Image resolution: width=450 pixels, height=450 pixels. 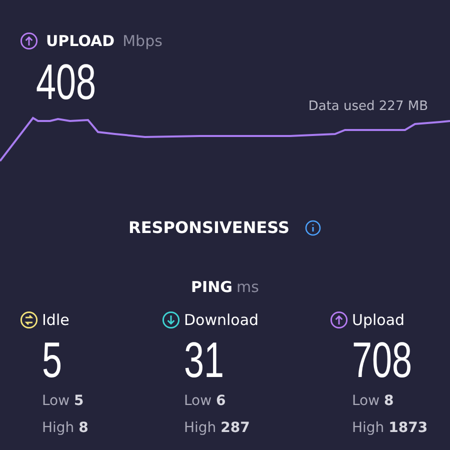 I want to click on high-value: High 1873, so click(x=390, y=428).